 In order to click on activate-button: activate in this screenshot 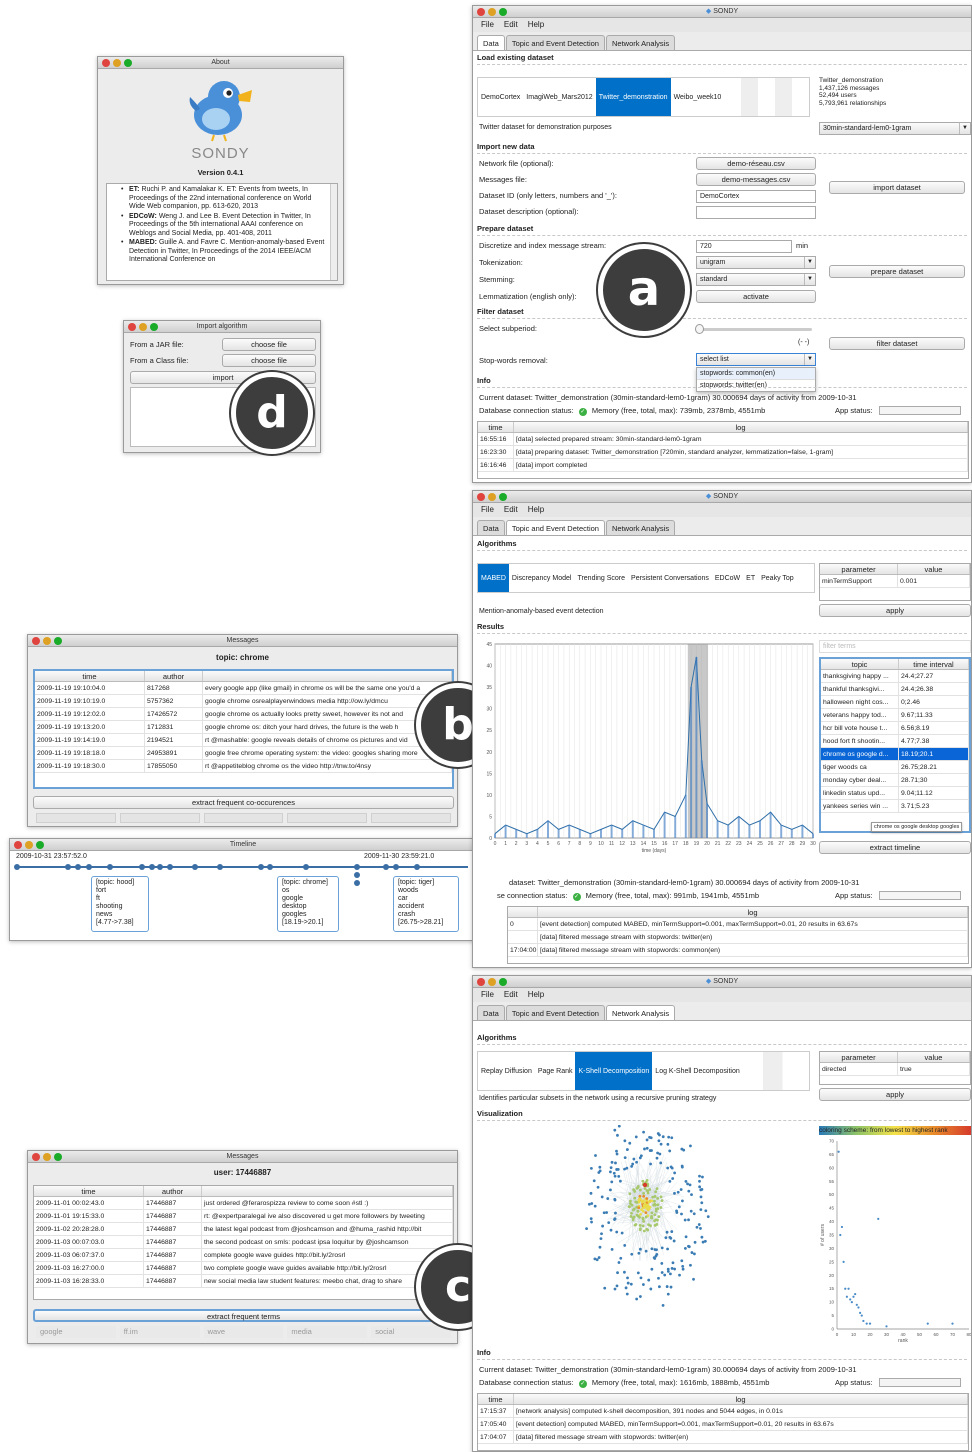, I will do `click(756, 296)`.